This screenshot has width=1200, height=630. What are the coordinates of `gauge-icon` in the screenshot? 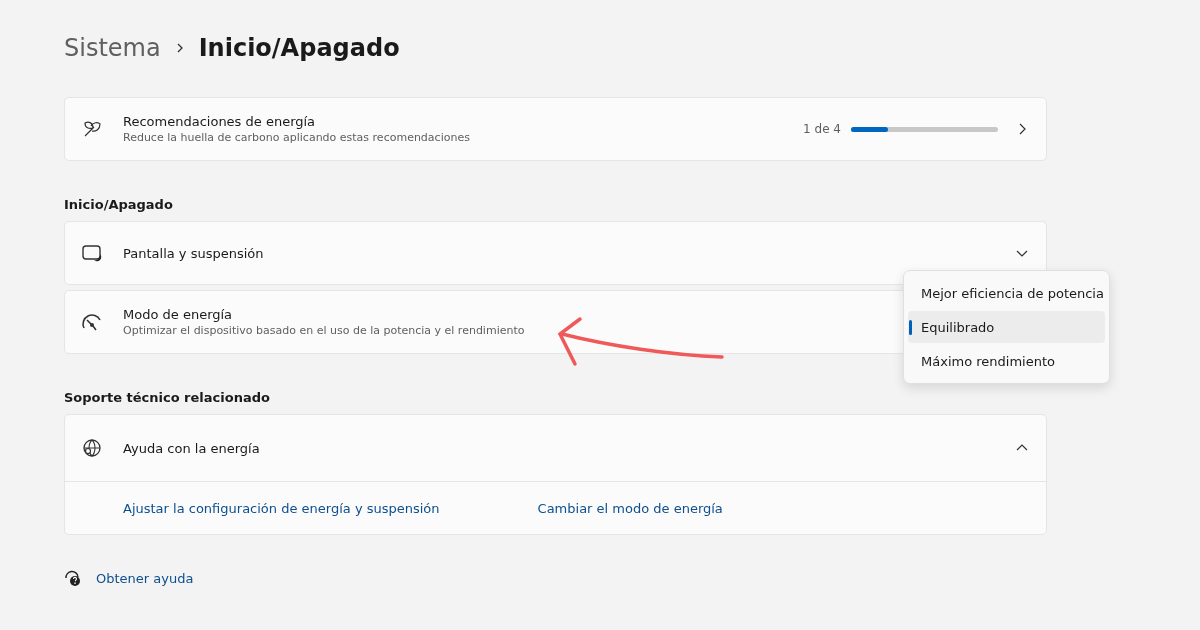 It's located at (92, 322).